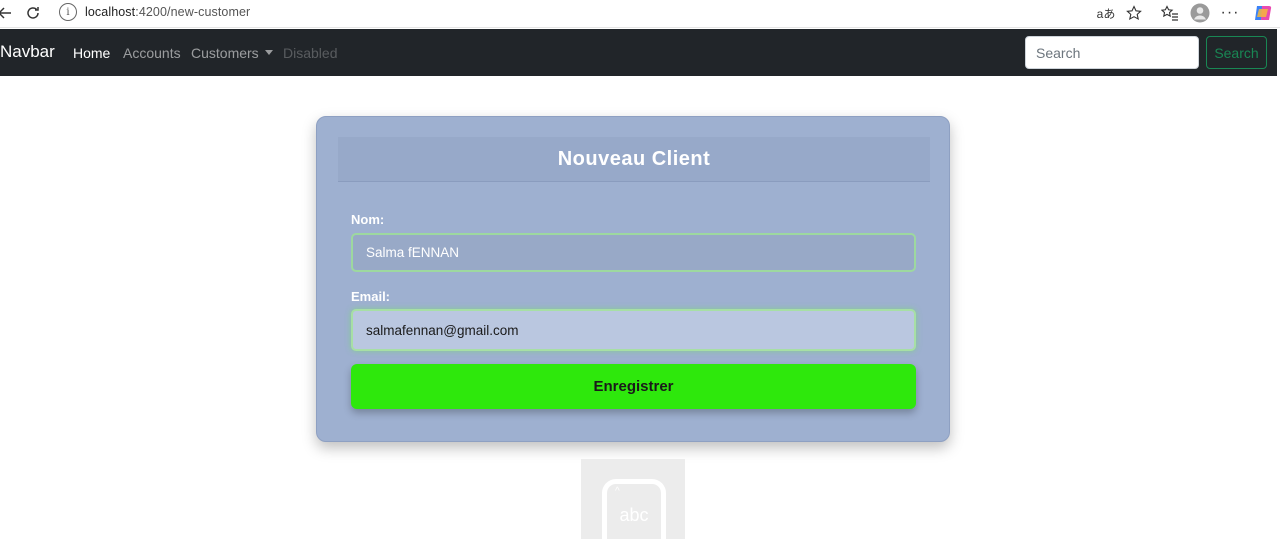 This screenshot has width=1280, height=539. What do you see at coordinates (1236, 52) in the screenshot?
I see `search-button: Search` at bounding box center [1236, 52].